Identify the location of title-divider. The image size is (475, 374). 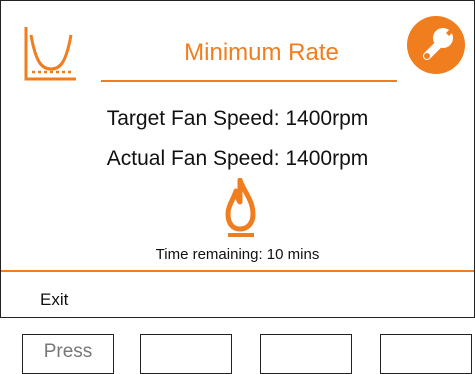
(249, 81).